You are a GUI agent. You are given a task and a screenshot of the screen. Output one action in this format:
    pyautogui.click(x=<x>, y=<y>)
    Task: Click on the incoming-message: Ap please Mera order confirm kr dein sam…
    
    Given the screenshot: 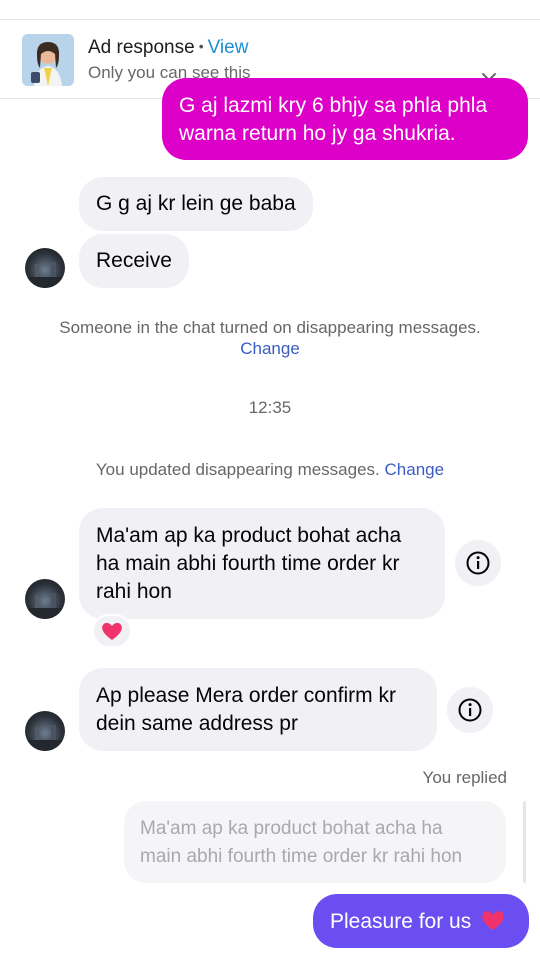 What is the action you would take?
    pyautogui.click(x=258, y=709)
    